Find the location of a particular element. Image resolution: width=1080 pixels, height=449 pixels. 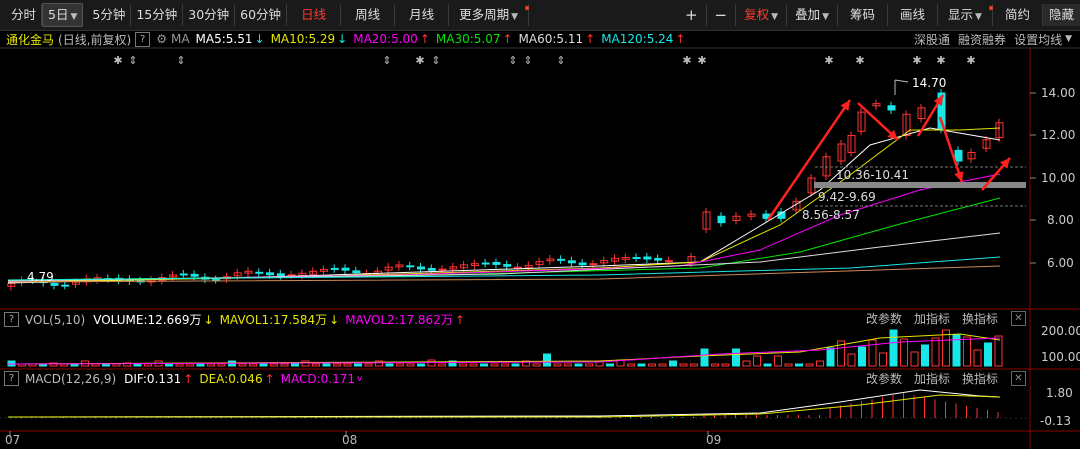

mavol1-value: MAVOL1:17.584万 is located at coordinates (273, 320).